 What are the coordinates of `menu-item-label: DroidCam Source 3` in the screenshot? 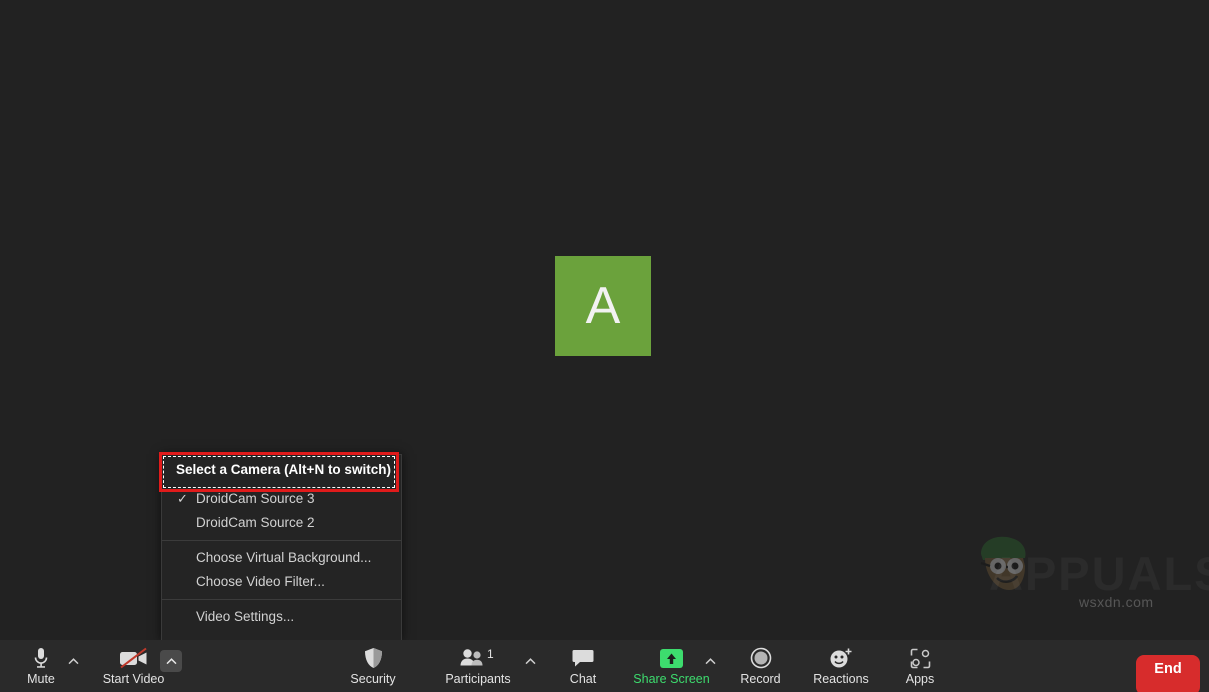 It's located at (255, 498).